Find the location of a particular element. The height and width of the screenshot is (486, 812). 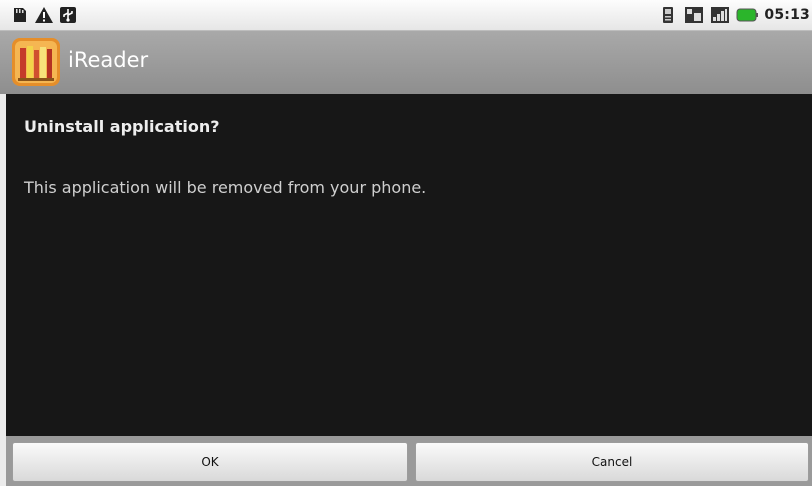

status-right-icons: 05:13 is located at coordinates (735, 15).